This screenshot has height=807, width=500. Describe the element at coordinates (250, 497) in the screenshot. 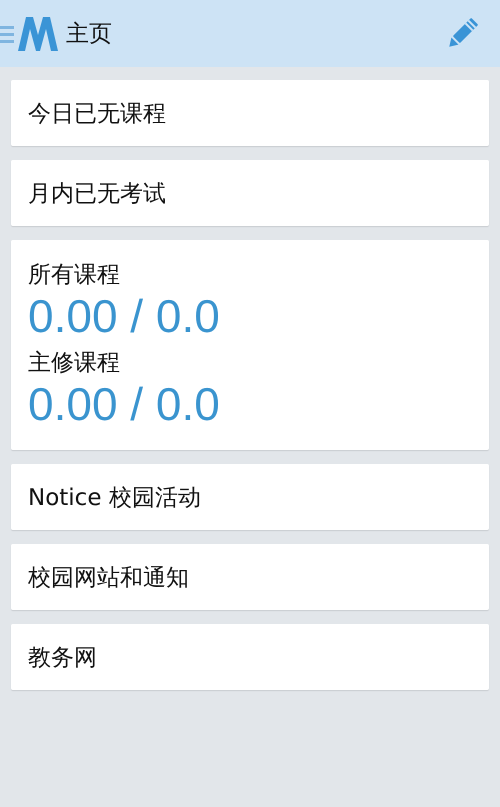

I see `menu-card: Notice 校园活动` at that location.